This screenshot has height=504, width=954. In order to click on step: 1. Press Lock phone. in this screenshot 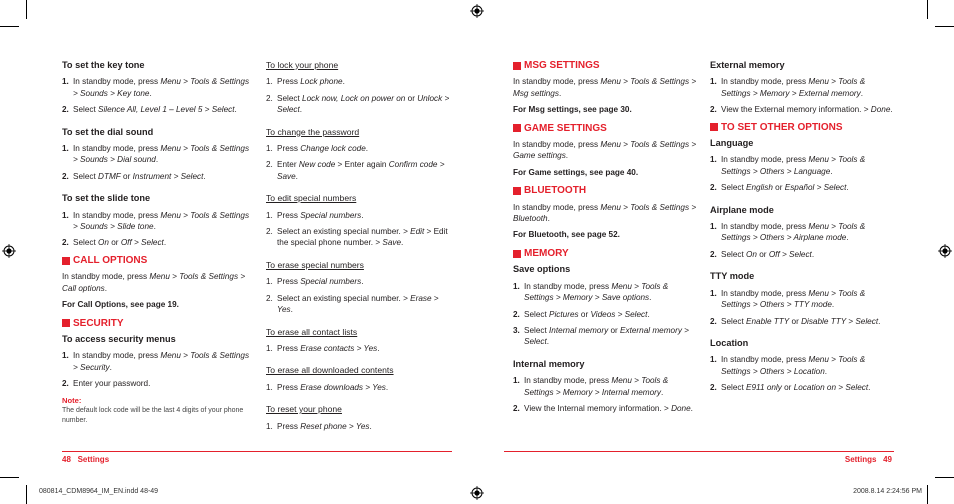, I will do `click(305, 82)`.